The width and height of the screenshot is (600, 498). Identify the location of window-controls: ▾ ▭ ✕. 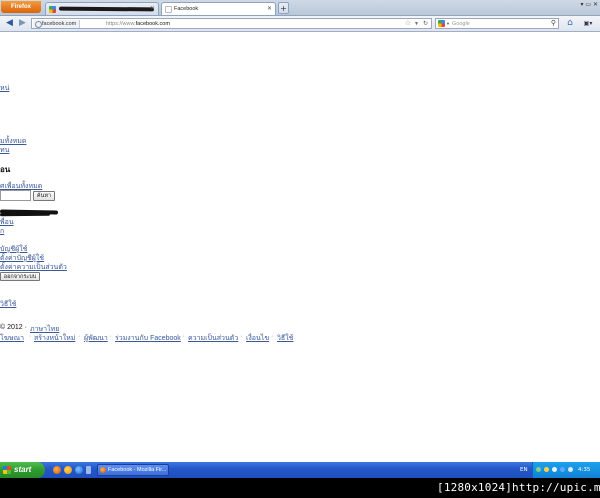
(589, 4).